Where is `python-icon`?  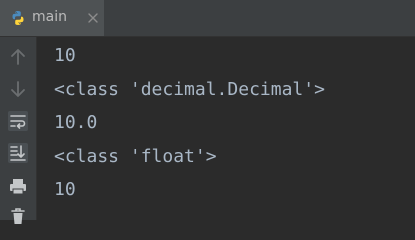
python-icon is located at coordinates (18, 18).